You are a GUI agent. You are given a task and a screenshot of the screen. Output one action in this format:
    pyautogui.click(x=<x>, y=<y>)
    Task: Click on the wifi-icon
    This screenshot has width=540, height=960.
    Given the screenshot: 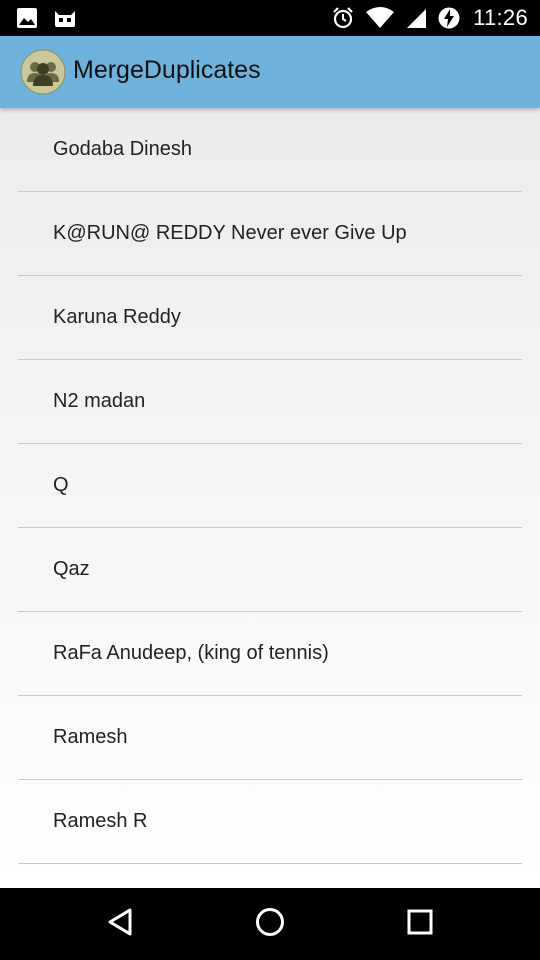 What is the action you would take?
    pyautogui.click(x=380, y=18)
    